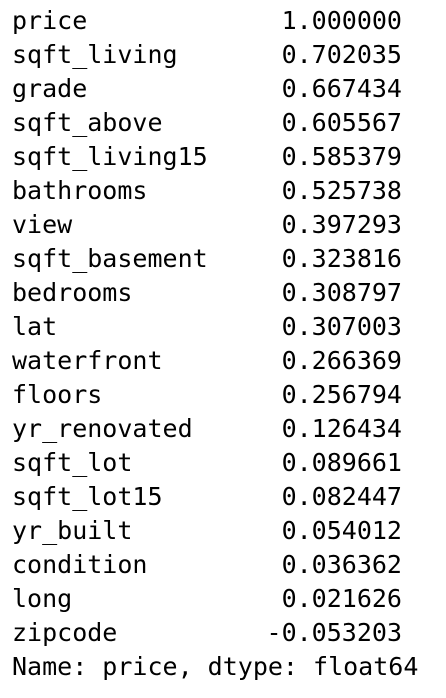 The image size is (446, 698). Describe the element at coordinates (341, 258) in the screenshot. I see `series-value: 0.323816` at that location.